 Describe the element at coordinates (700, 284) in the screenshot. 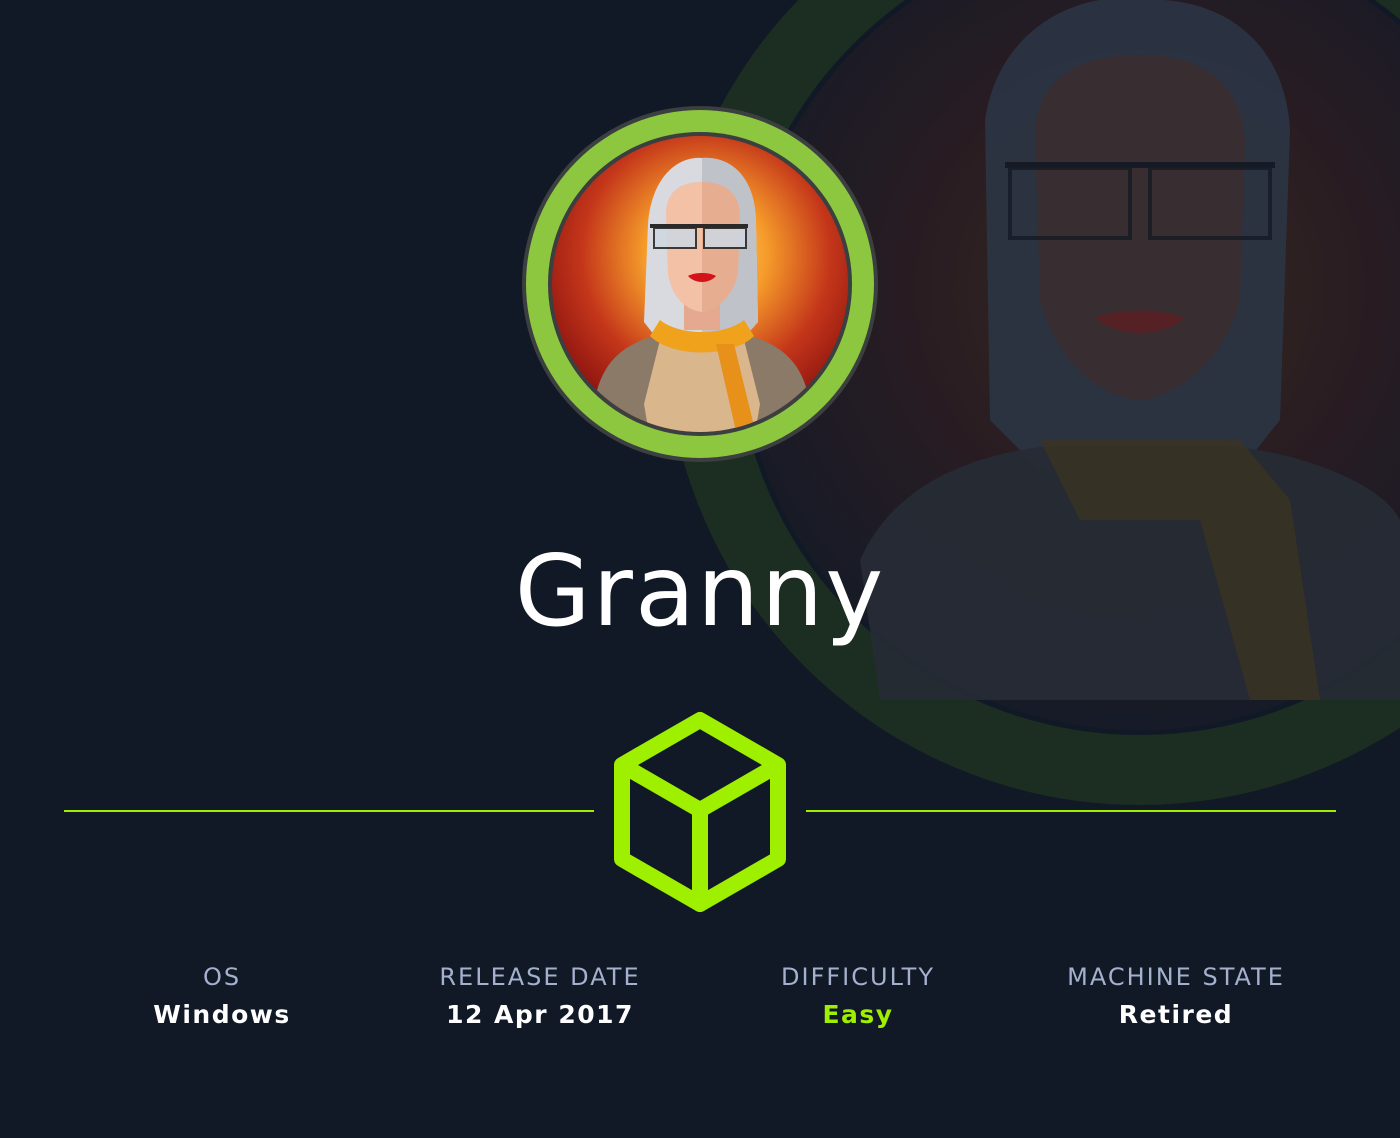

I see `machine-avatar` at that location.